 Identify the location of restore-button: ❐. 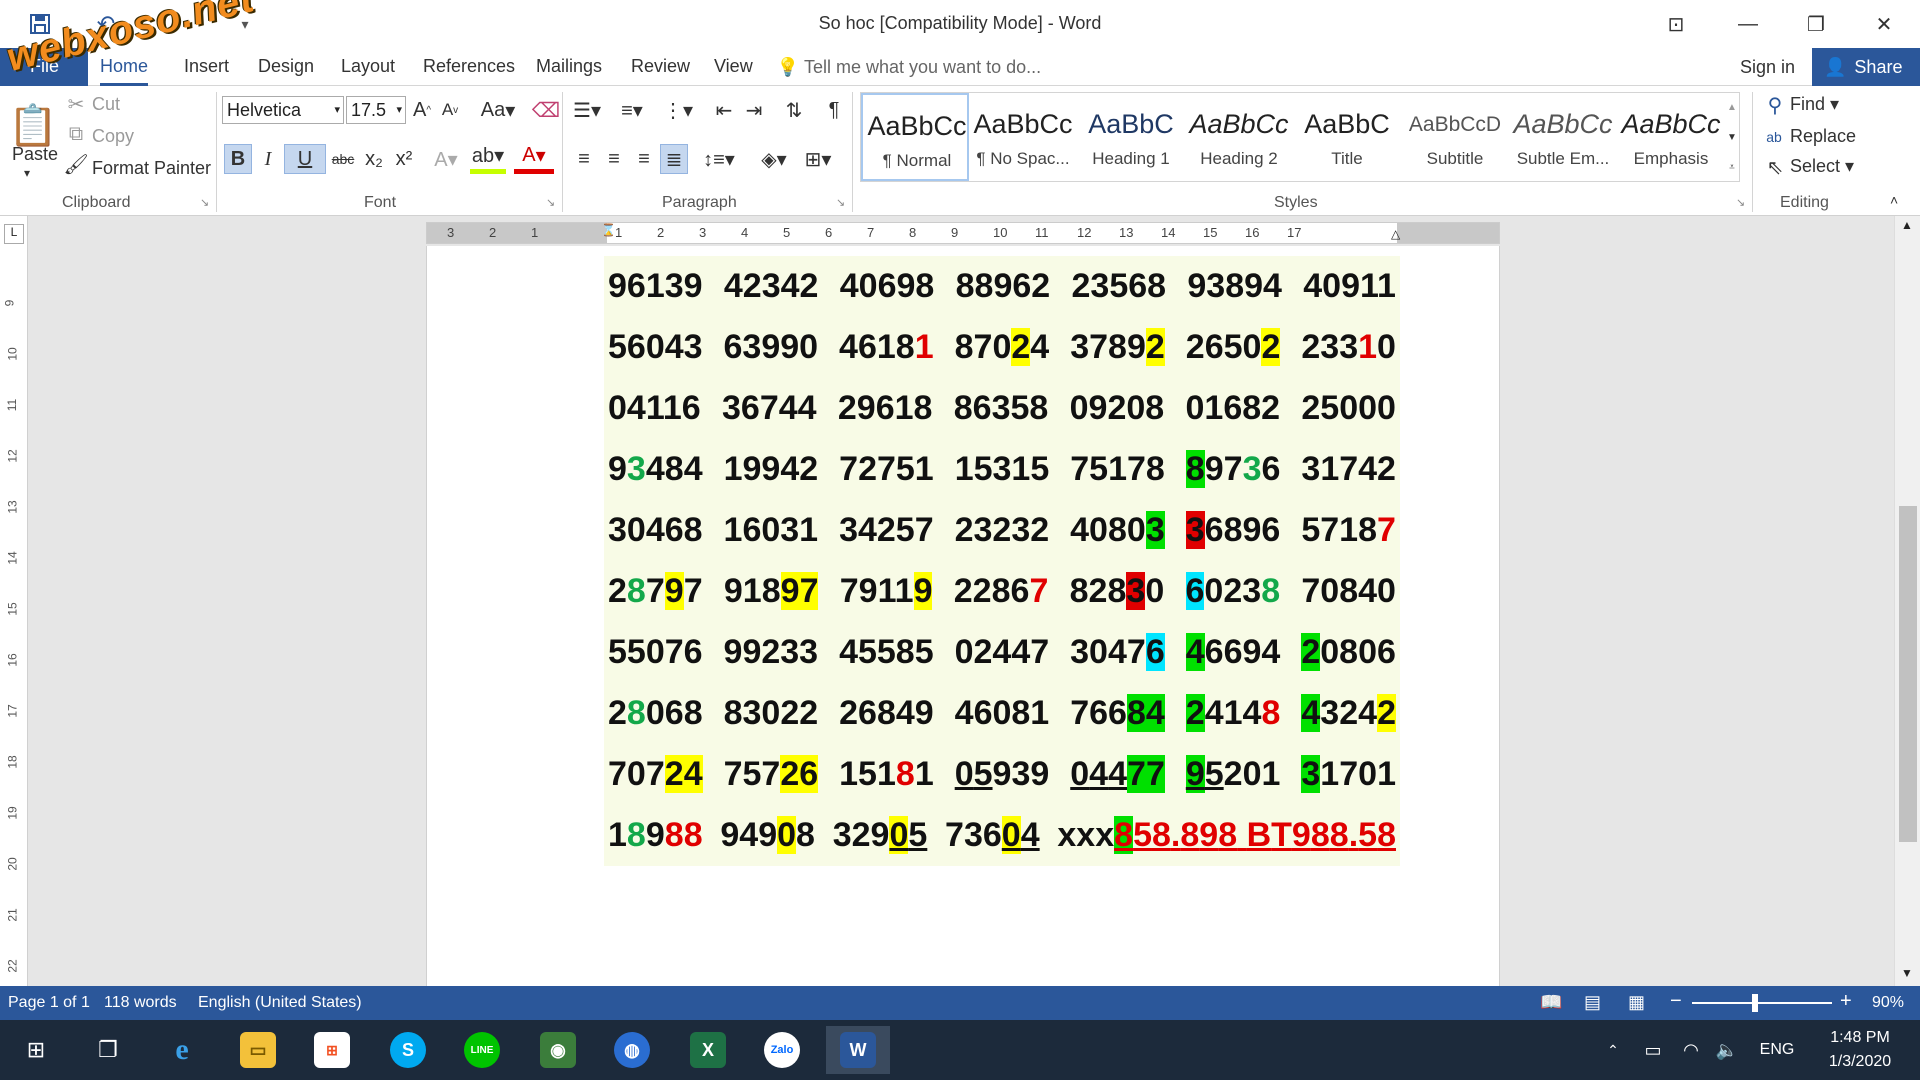
(1816, 24).